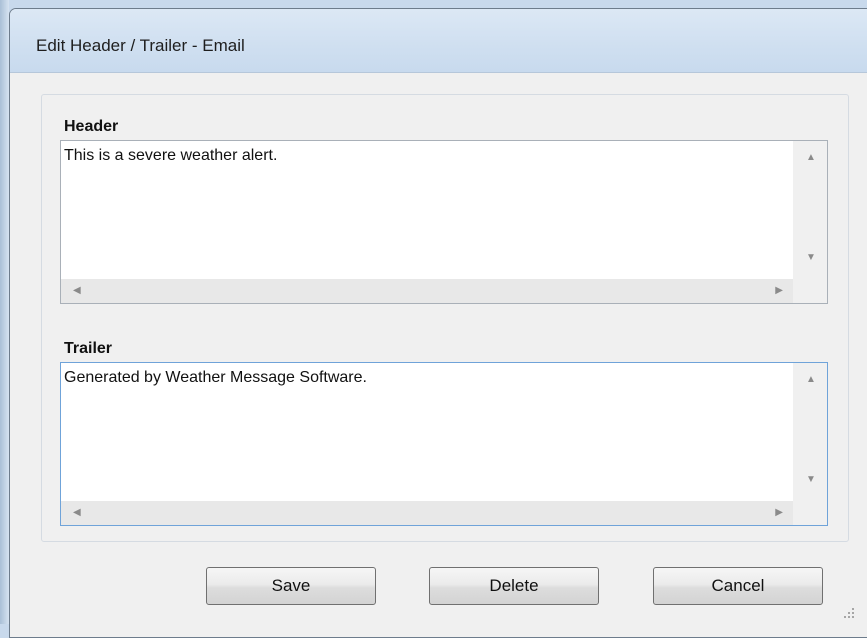 This screenshot has width=867, height=638. Describe the element at coordinates (438, 41) in the screenshot. I see `title-bar: Edit Header / Trailer - Email` at that location.